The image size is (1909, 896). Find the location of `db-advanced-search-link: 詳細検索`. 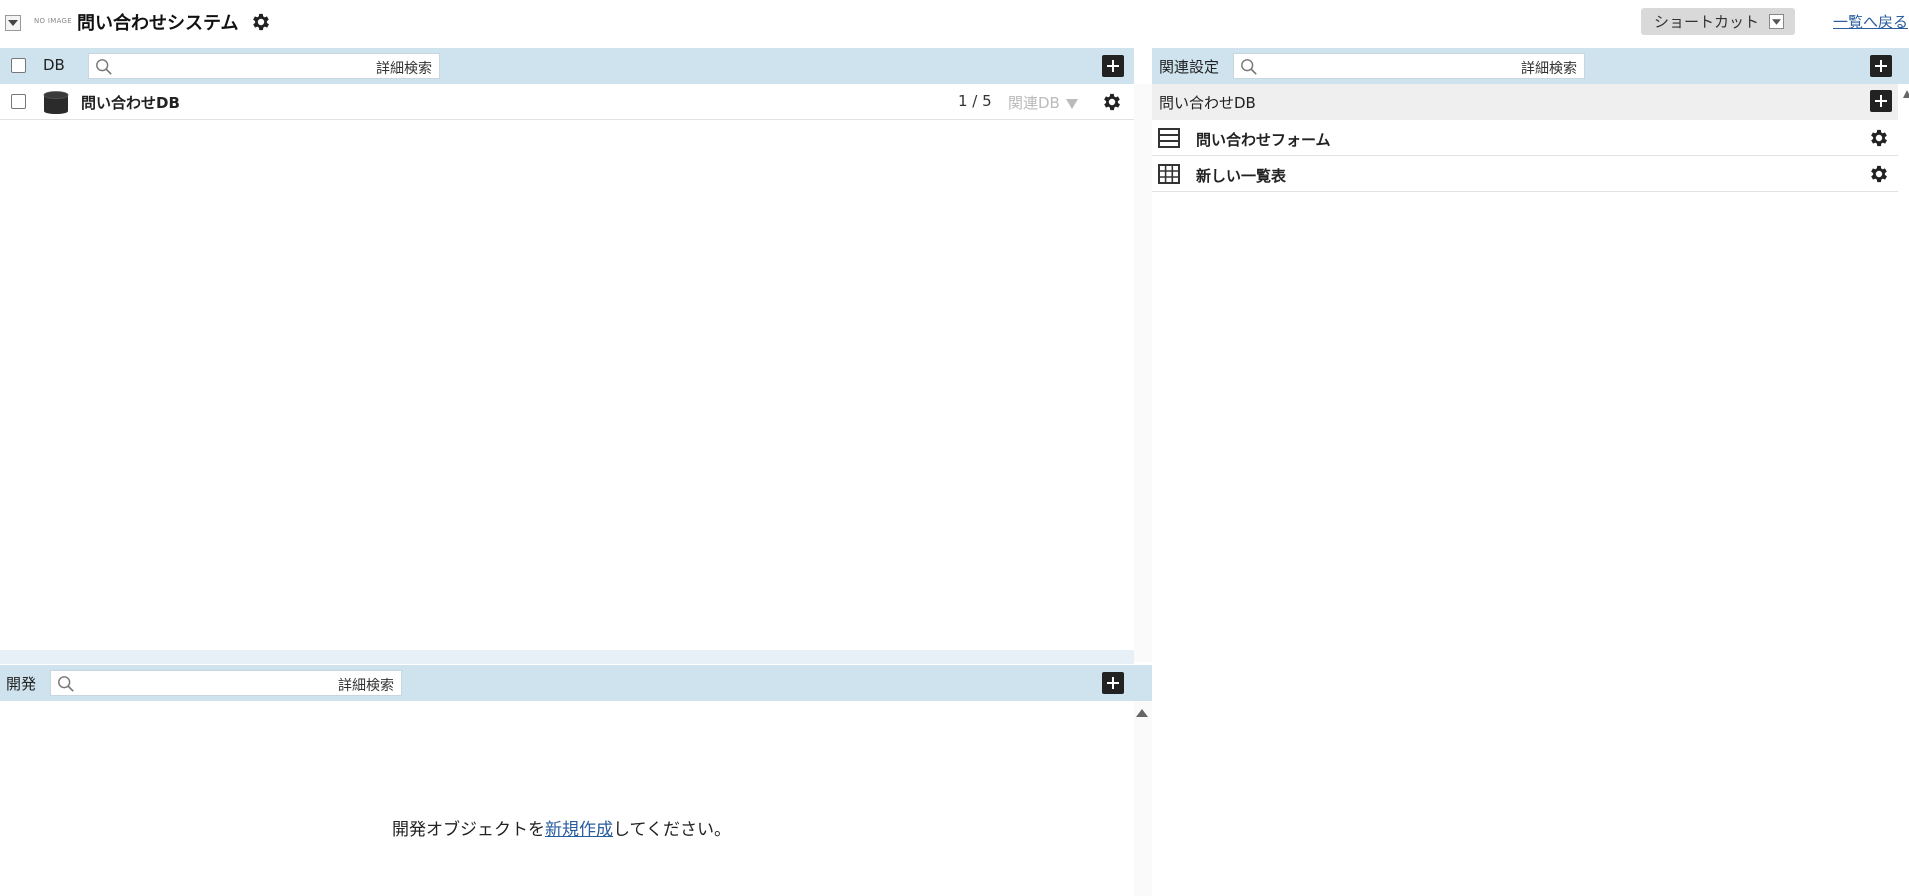

db-advanced-search-link: 詳細検索 is located at coordinates (404, 68).